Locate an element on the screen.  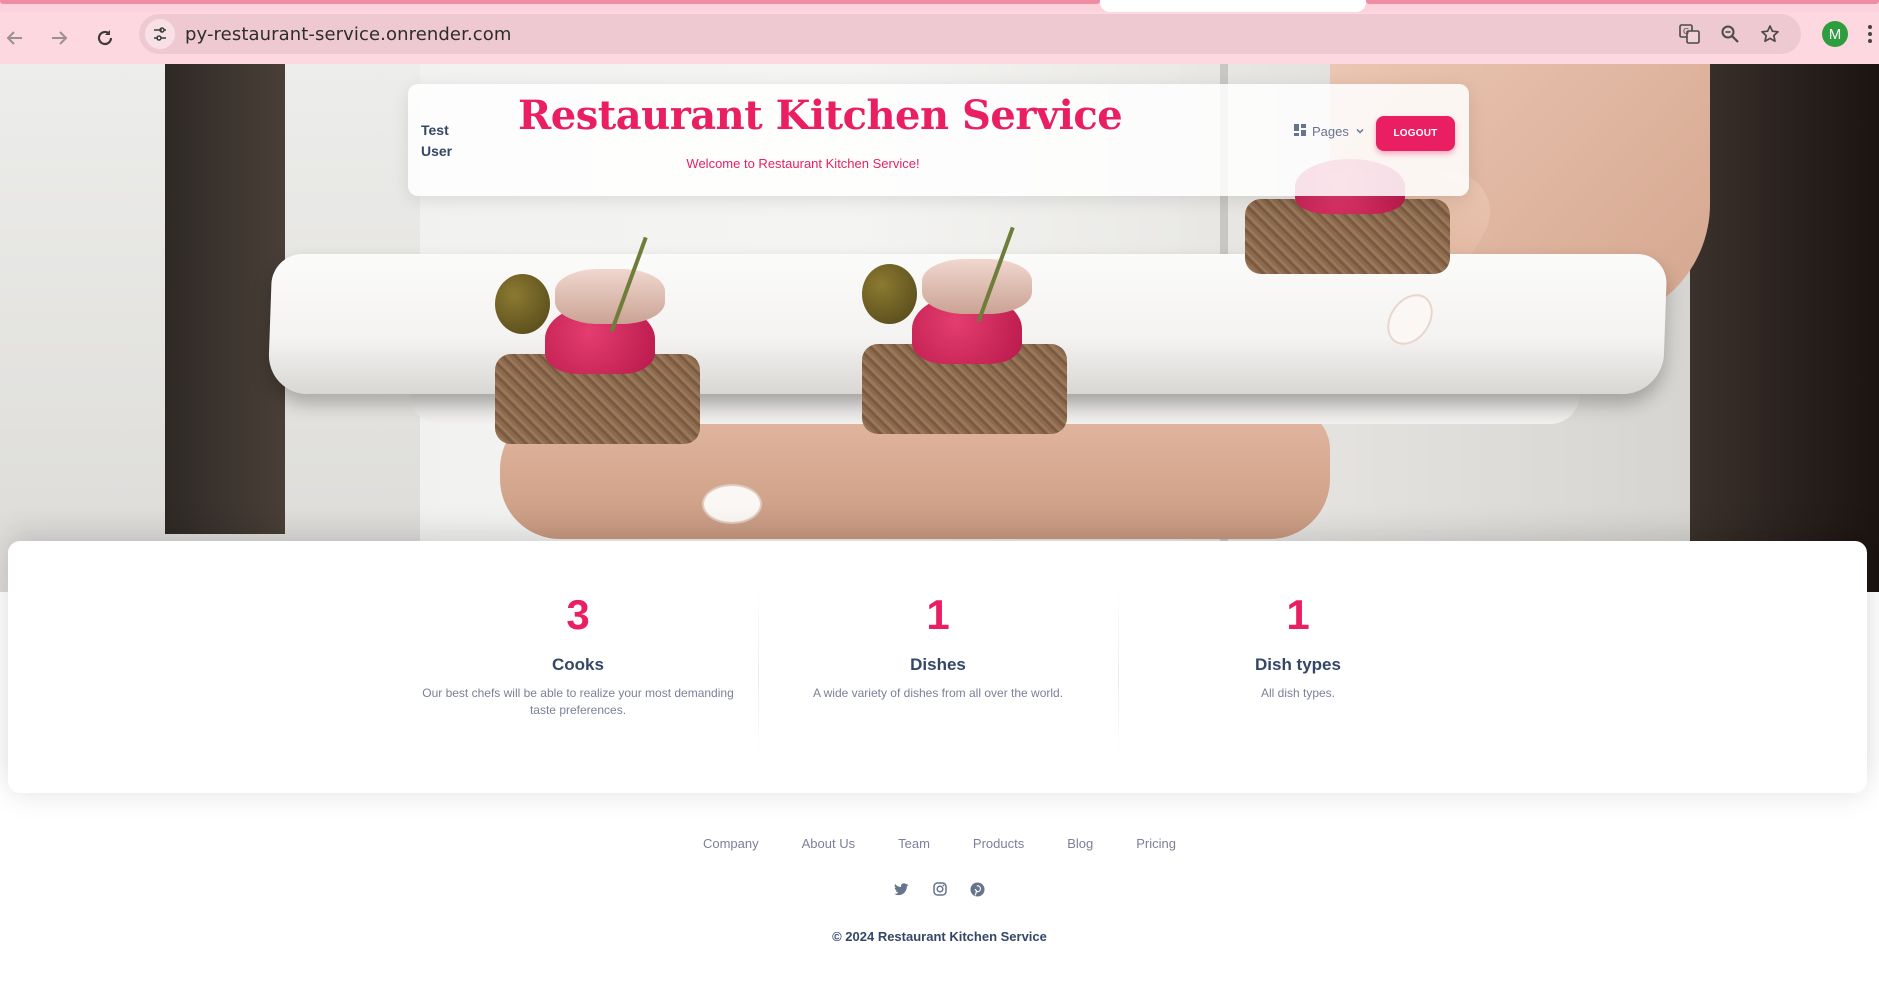
footer-link-about-us: About Us is located at coordinates (828, 843).